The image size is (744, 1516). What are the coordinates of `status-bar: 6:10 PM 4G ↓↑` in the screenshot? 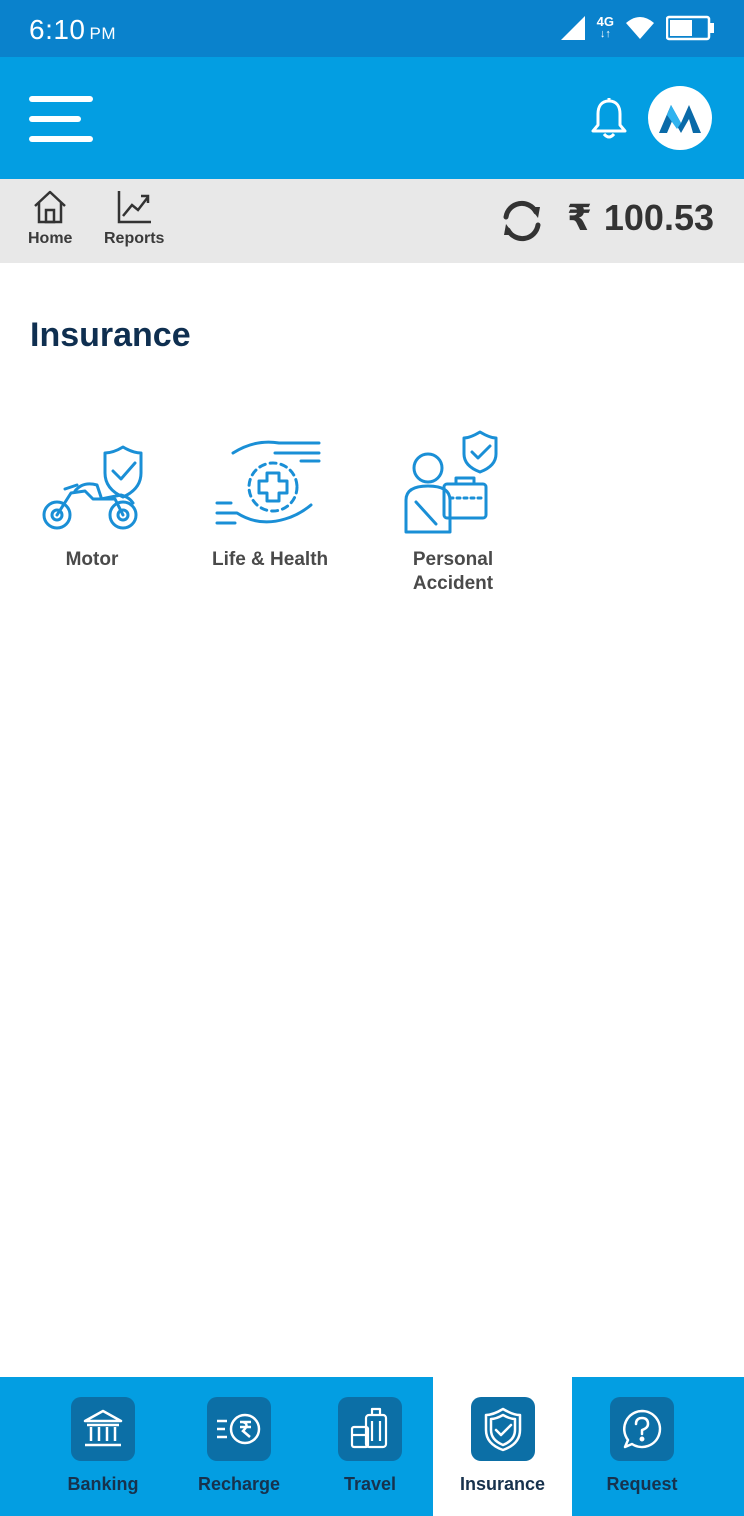 It's located at (372, 28).